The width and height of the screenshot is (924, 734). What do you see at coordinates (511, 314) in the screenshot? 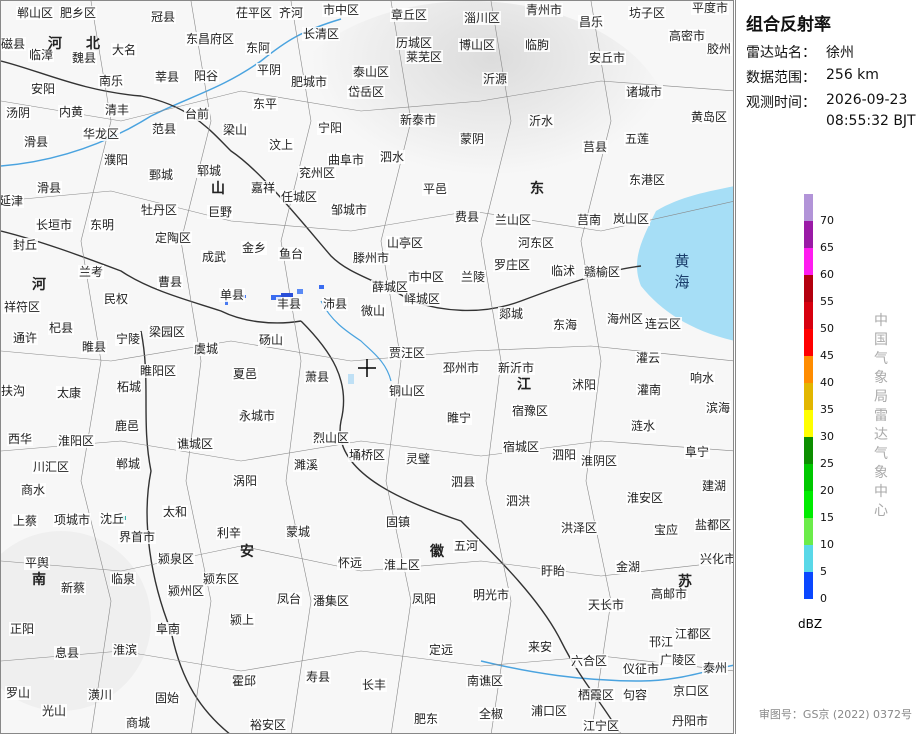
I see `place-label: 郯城` at bounding box center [511, 314].